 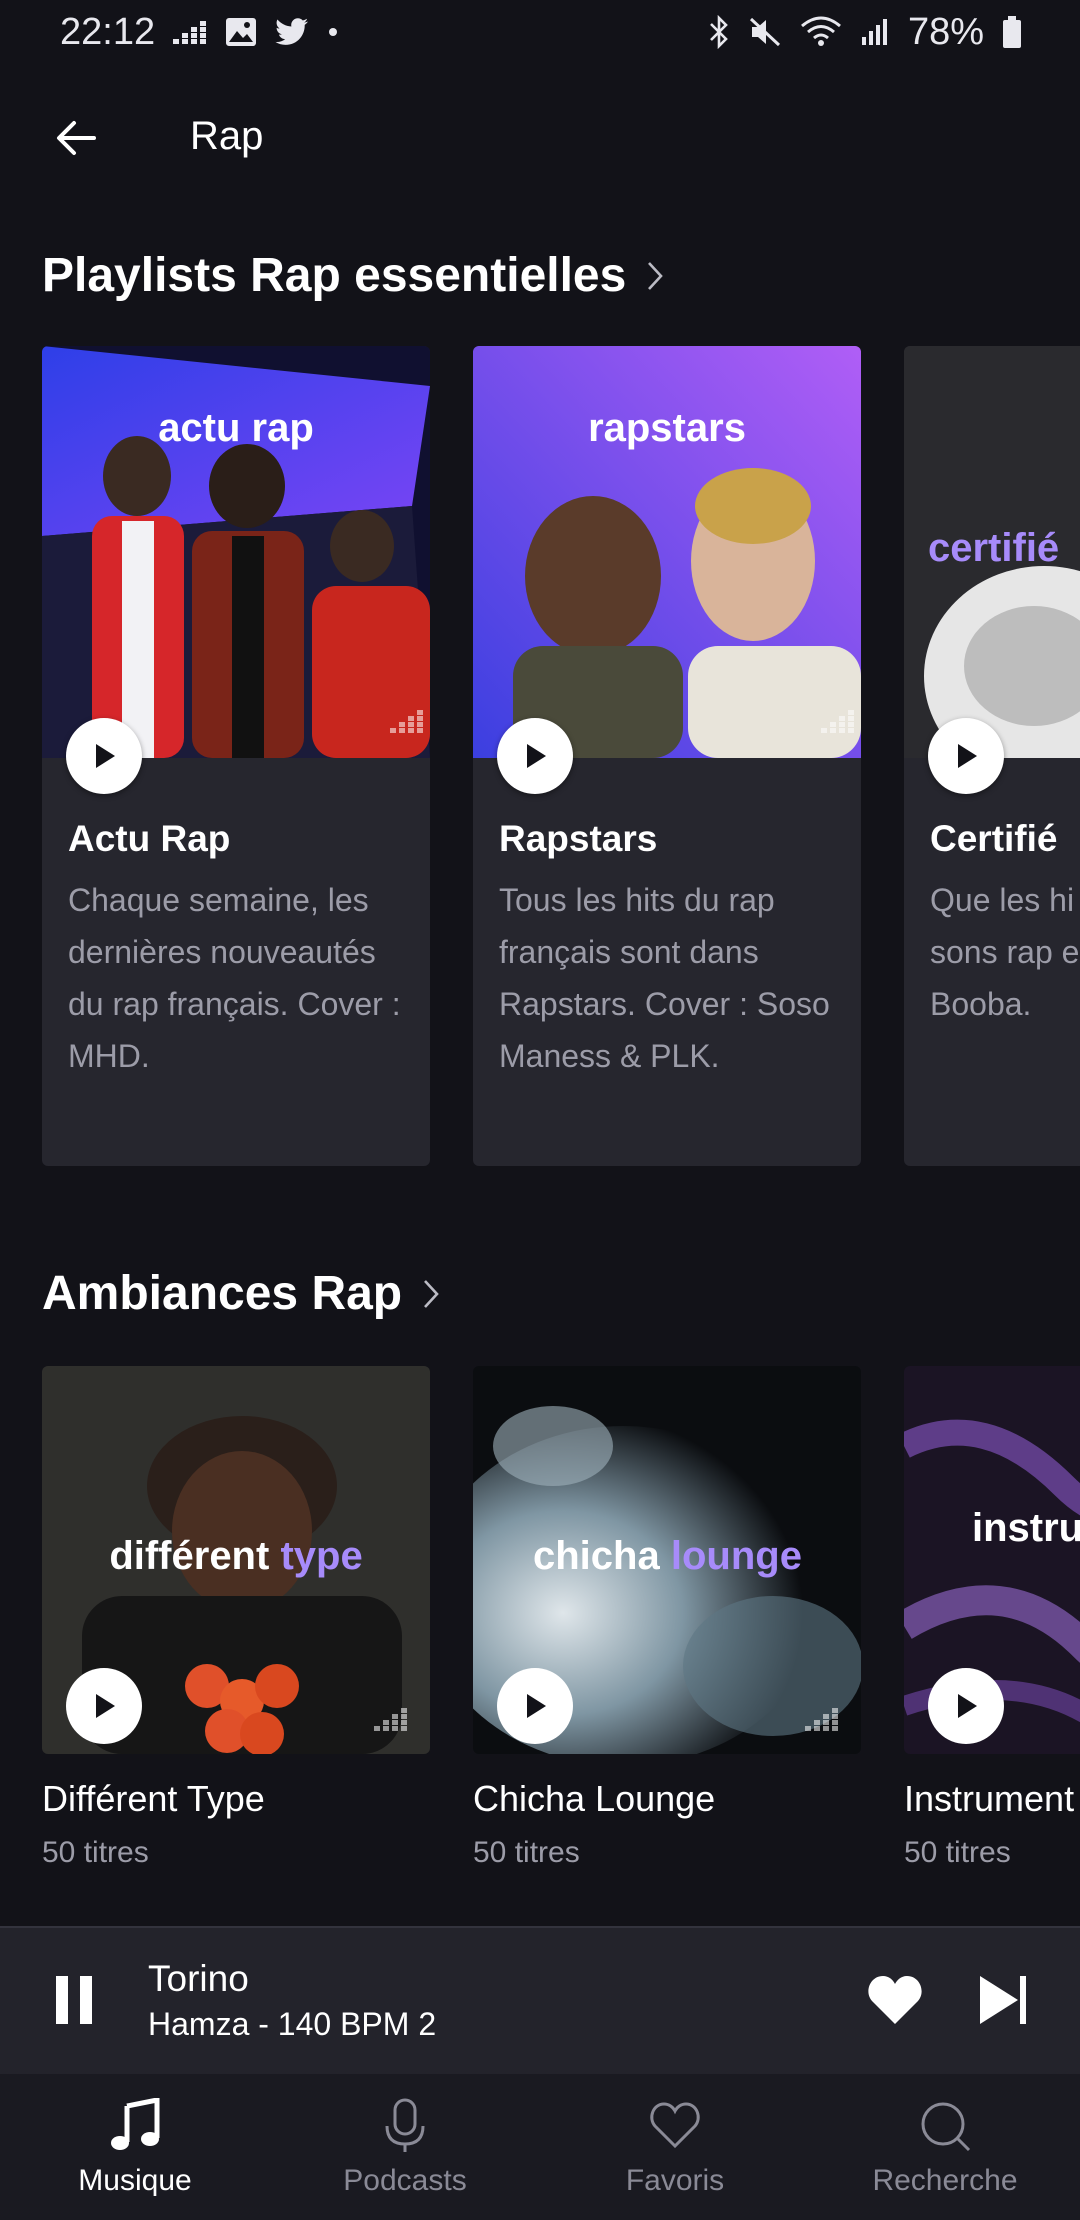 I want to click on bluetooth-icon, so click(x=719, y=32).